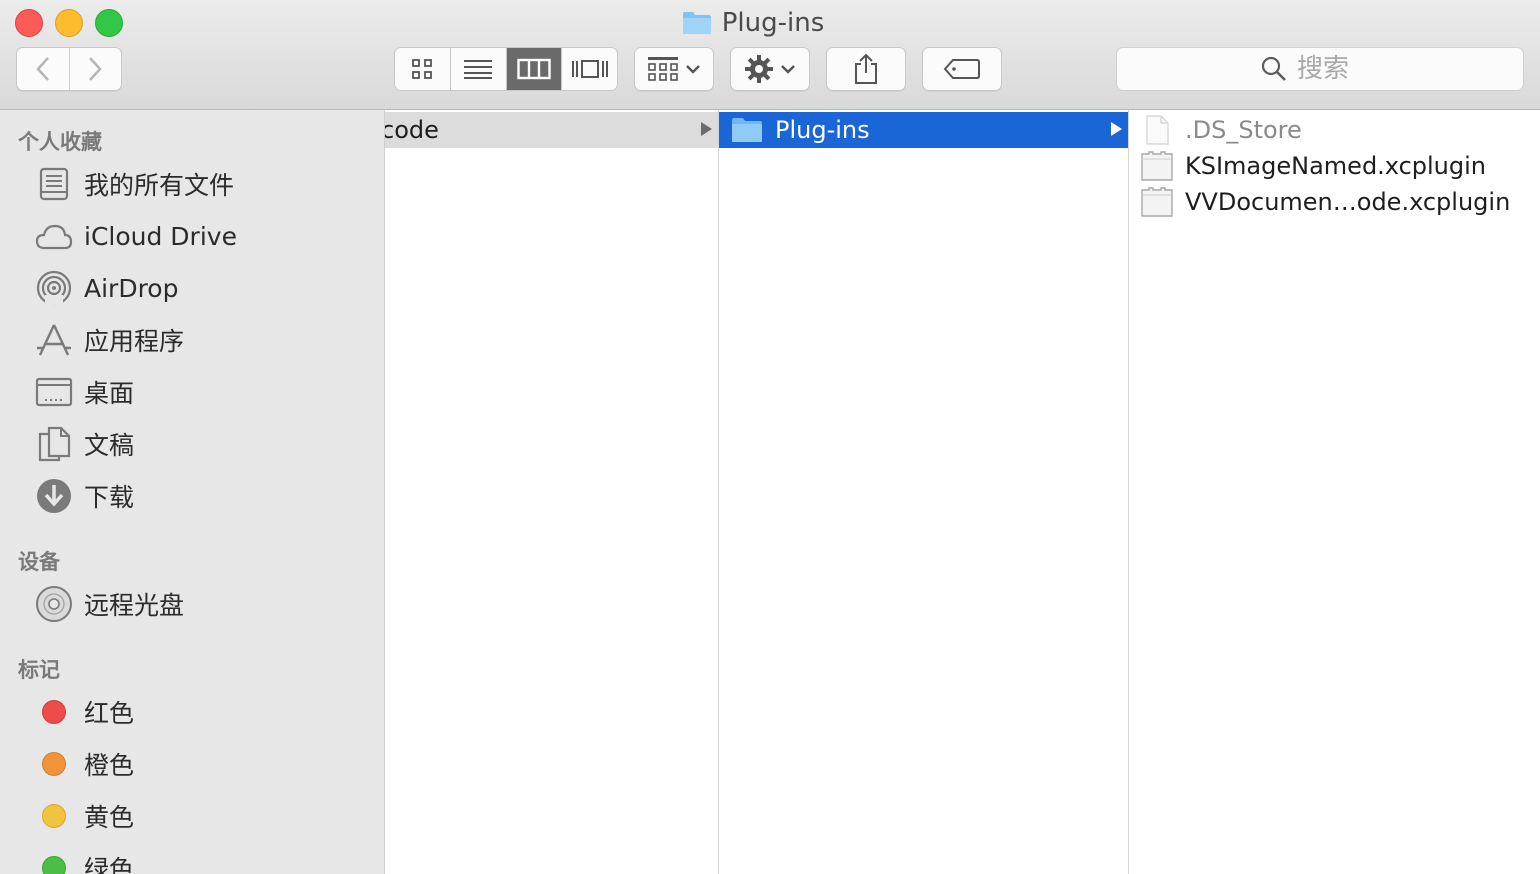  I want to click on arrange-grid-icon, so click(663, 69).